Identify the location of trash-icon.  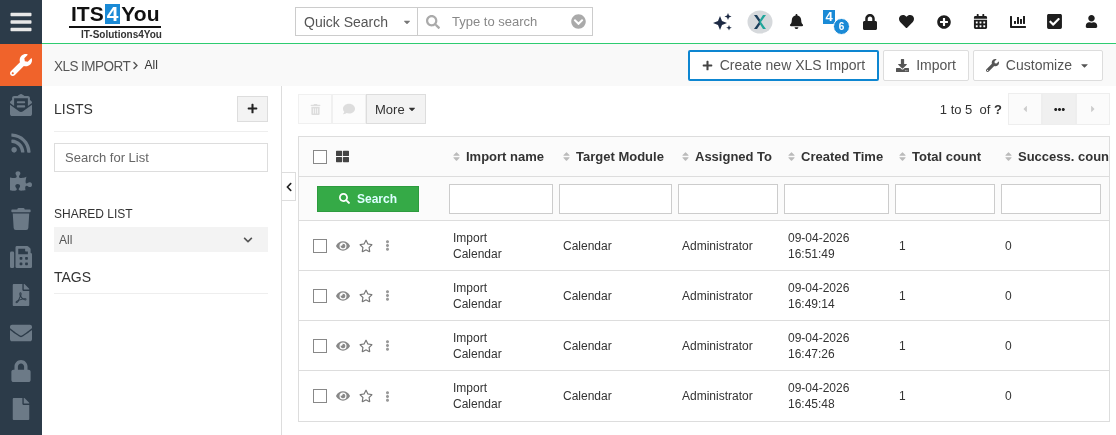
(315, 109).